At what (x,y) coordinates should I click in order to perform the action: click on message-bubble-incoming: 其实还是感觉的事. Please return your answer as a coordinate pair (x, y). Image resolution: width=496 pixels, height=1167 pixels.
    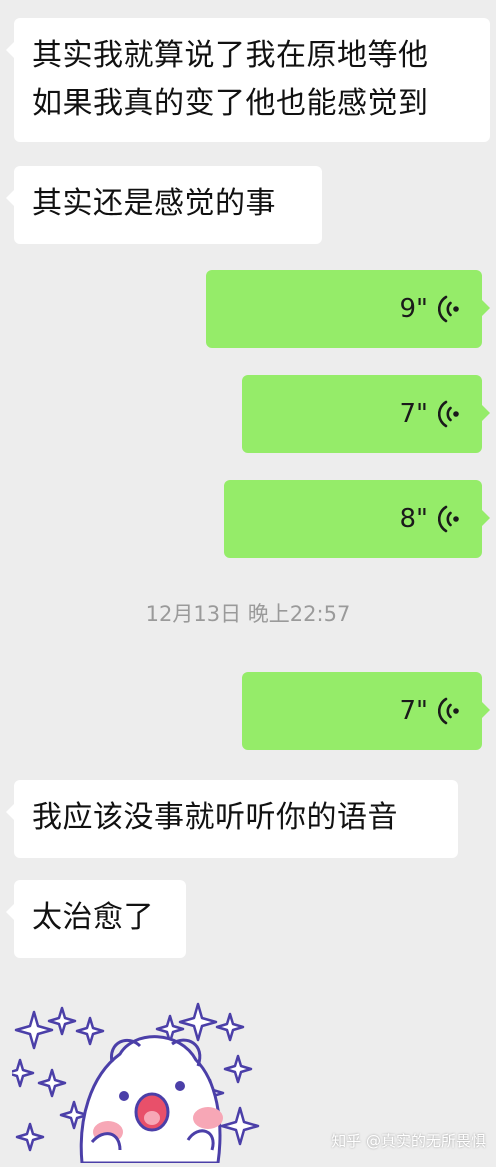
    Looking at the image, I should click on (164, 205).